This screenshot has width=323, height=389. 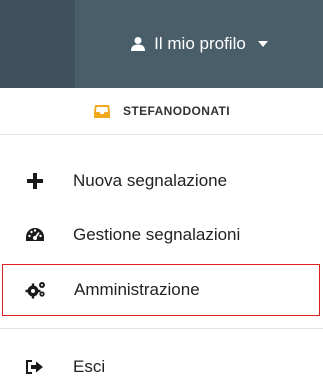 What do you see at coordinates (157, 234) in the screenshot?
I see `menu-item-label: Gestione segnalazioni` at bounding box center [157, 234].